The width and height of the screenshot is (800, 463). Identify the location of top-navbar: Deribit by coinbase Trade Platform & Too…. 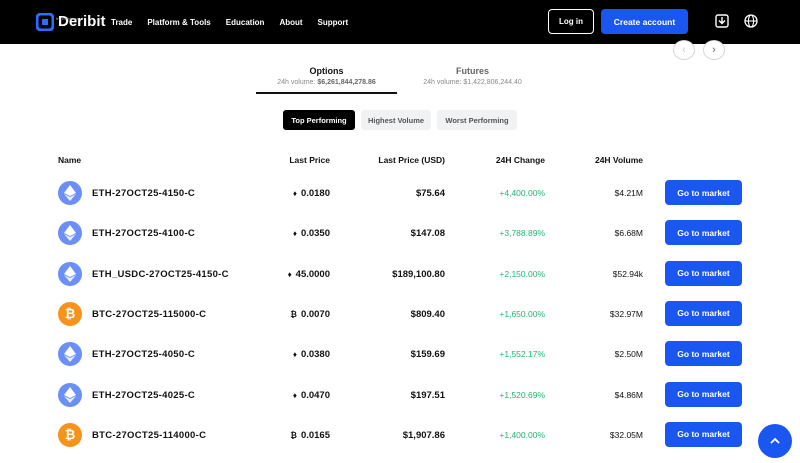
(400, 22).